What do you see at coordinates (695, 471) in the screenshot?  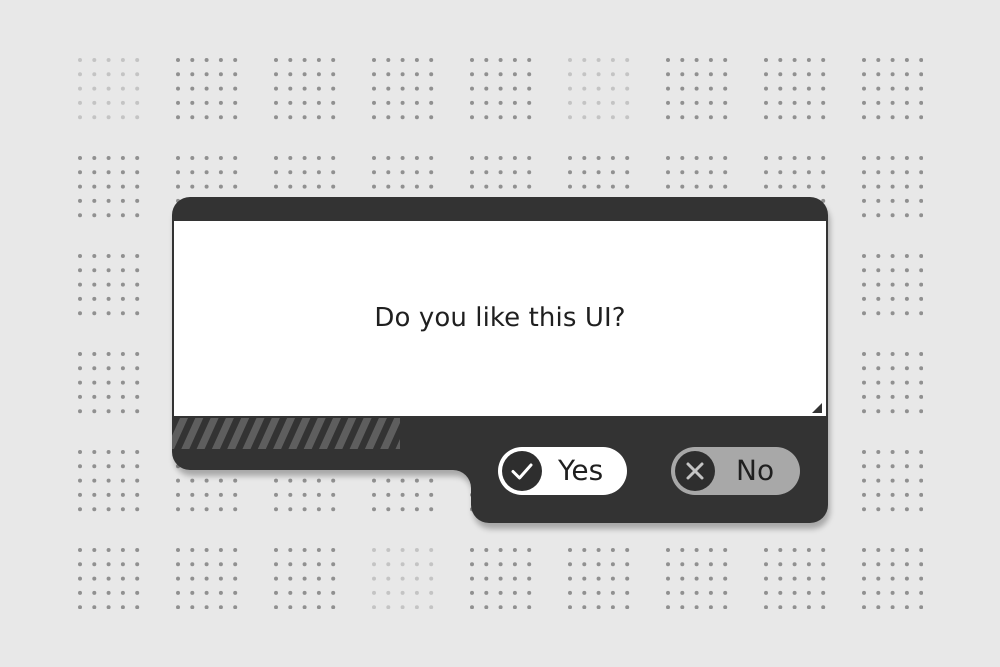 I see `close-circle-icon` at bounding box center [695, 471].